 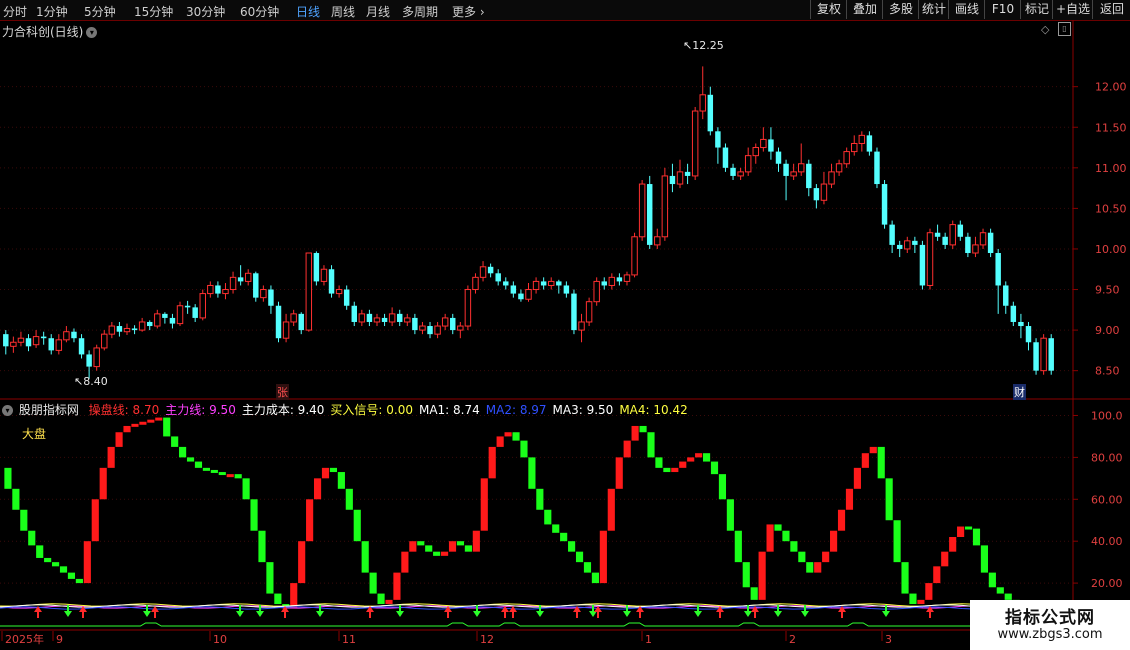 What do you see at coordinates (124, 410) in the screenshot?
I see `indicator-item-0: 操盘线: 8.70` at bounding box center [124, 410].